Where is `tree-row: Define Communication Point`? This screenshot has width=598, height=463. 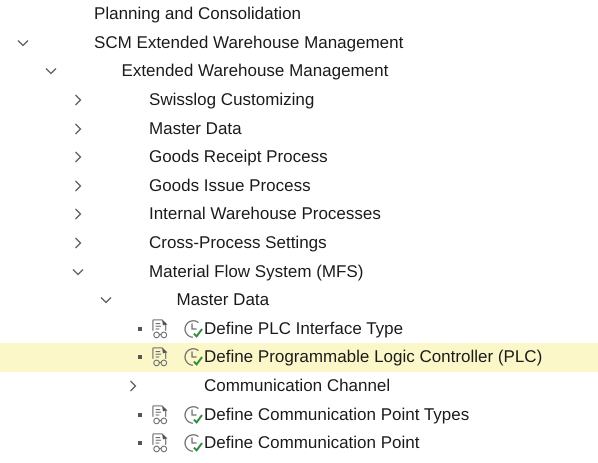
tree-row: Define Communication Point is located at coordinates (299, 443).